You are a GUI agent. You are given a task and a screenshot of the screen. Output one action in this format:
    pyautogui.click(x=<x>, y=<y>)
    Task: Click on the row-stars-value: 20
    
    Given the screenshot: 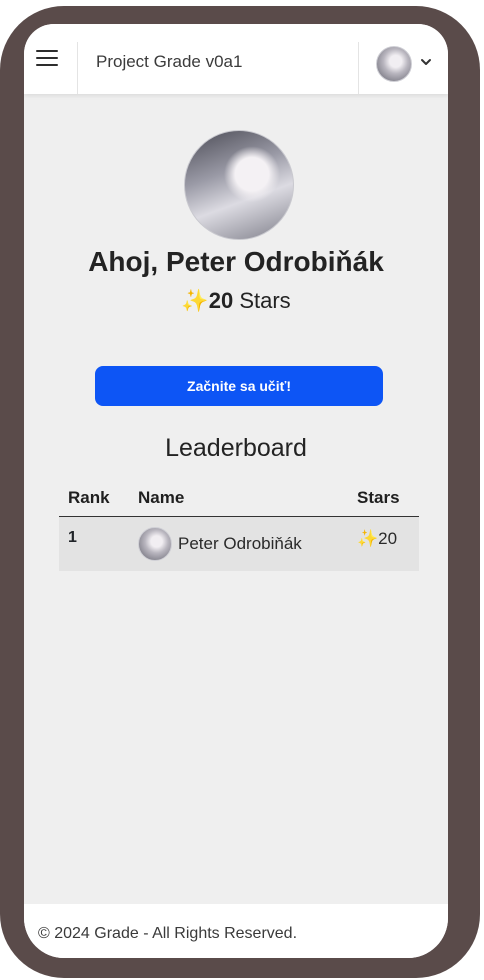 What is the action you would take?
    pyautogui.click(x=388, y=538)
    